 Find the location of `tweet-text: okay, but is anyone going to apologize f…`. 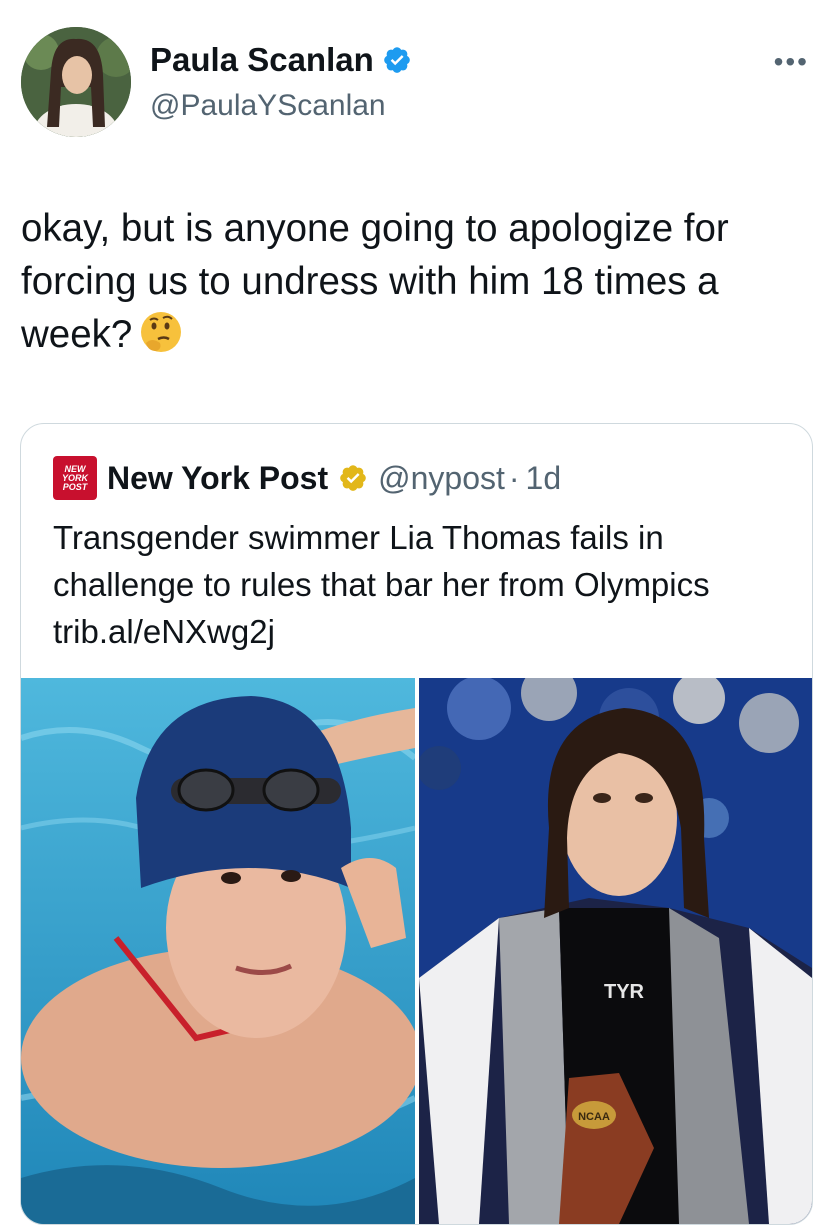

tweet-text: okay, but is anyone going to apologize f… is located at coordinates (416, 285).